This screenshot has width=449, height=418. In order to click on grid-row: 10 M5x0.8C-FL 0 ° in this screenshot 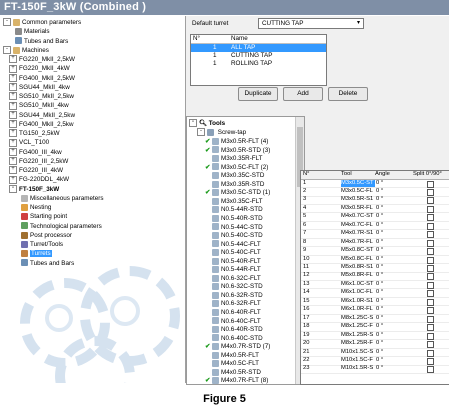, I will do `click(375, 260)`.